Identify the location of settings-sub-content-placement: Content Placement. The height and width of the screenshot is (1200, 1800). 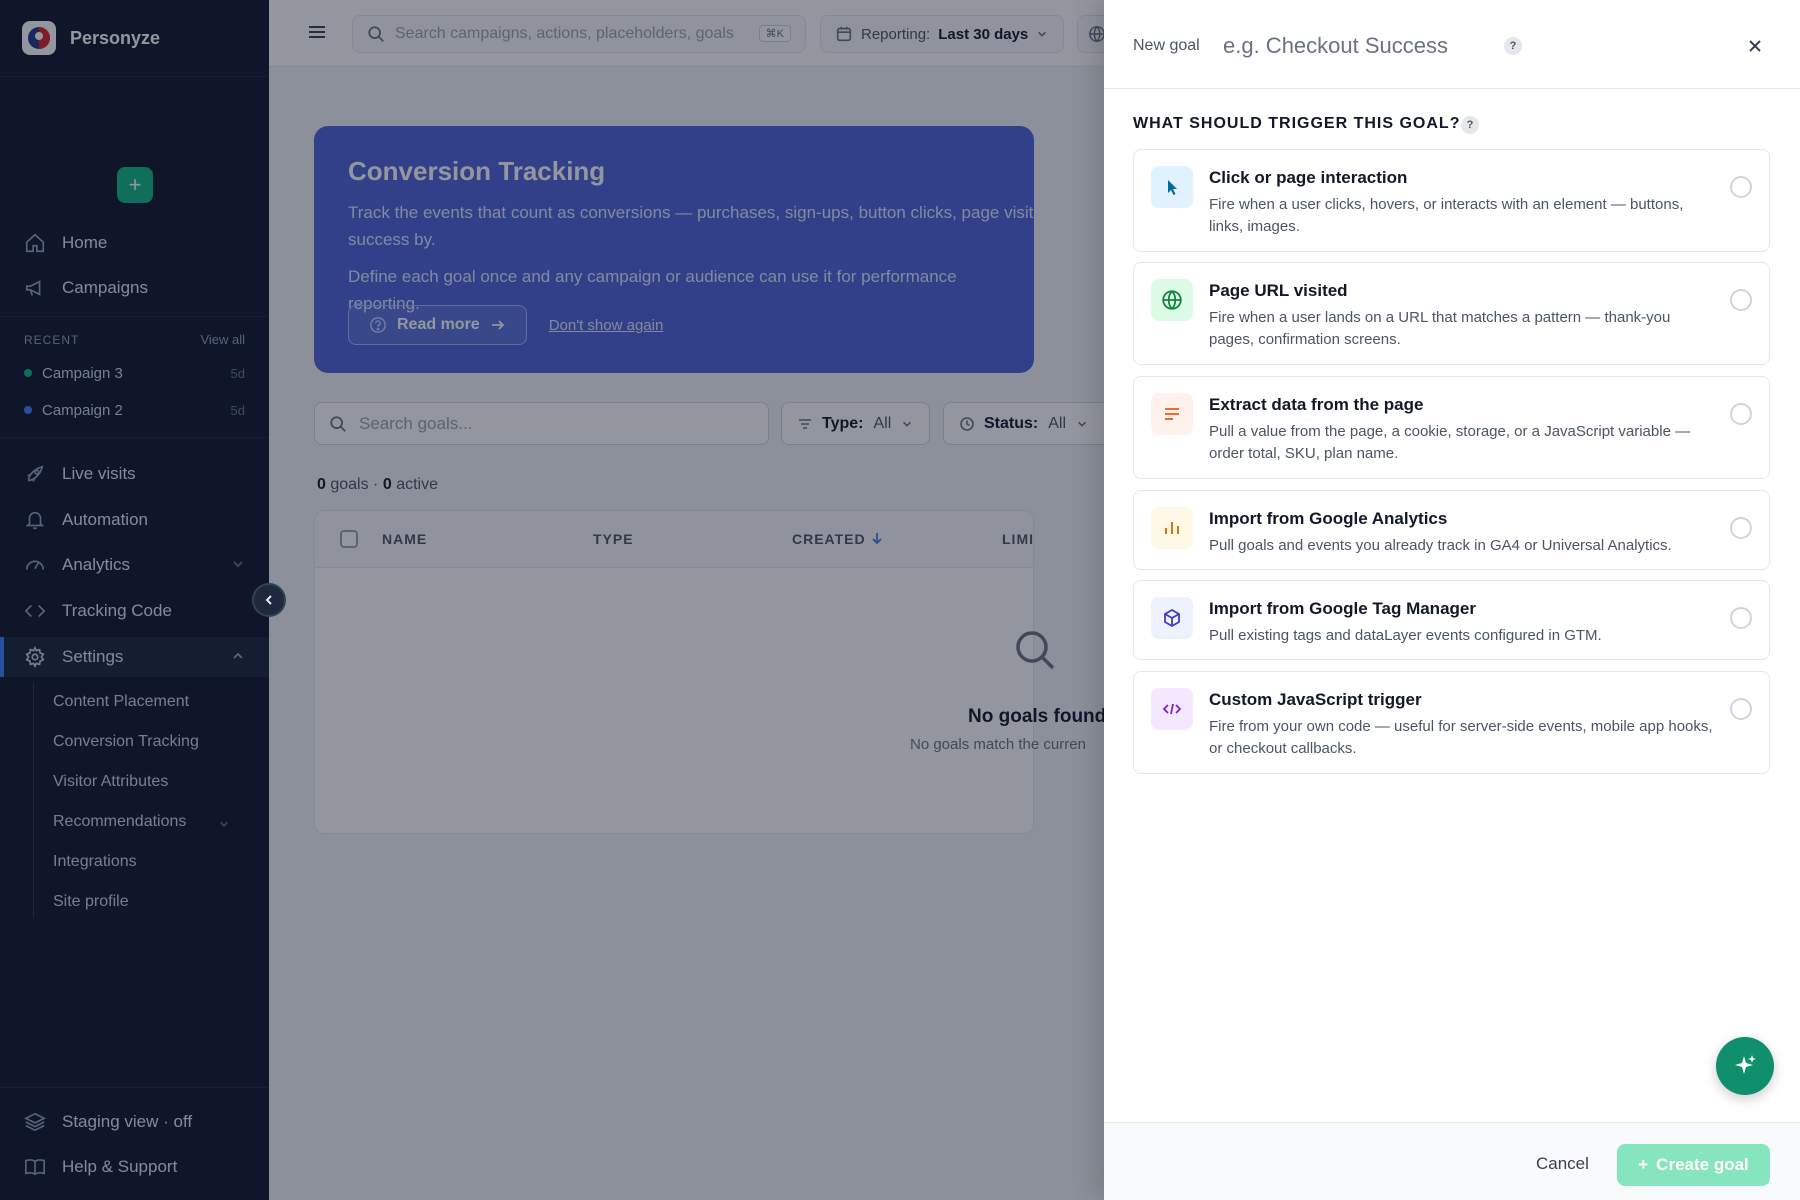
(121, 702).